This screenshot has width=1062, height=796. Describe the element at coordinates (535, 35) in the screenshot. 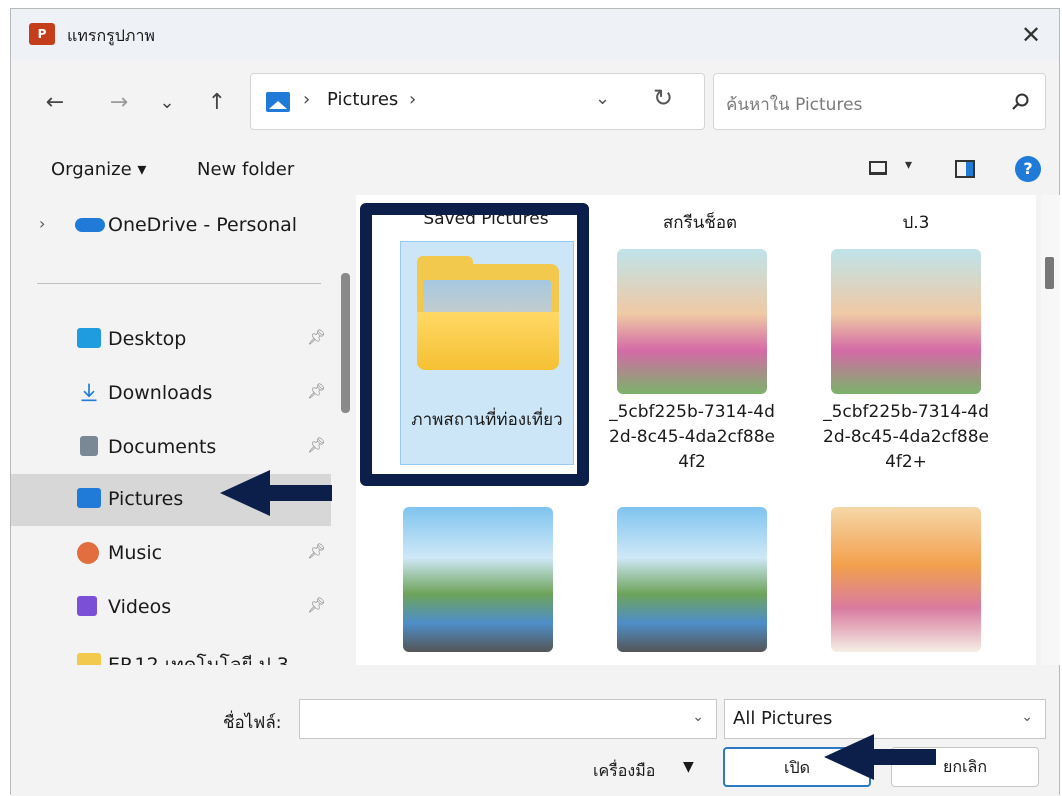

I see `title-bar: P แทรกรูปภาพ ✕` at that location.